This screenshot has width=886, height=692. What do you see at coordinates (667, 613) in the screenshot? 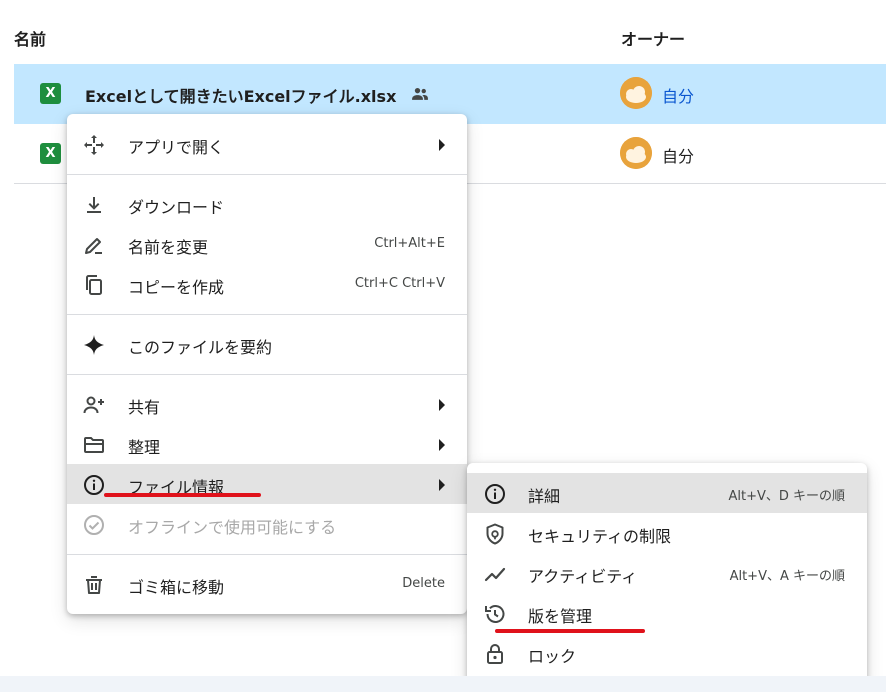
I see `submenu-item-manage-versions: 版を管理` at bounding box center [667, 613].